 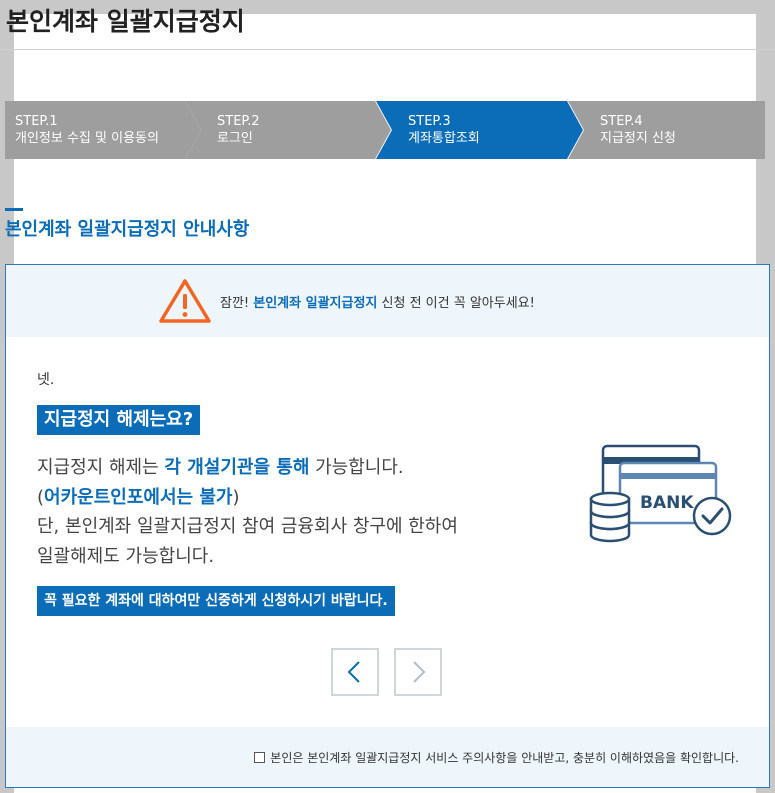 What do you see at coordinates (667, 503) in the screenshot?
I see `svg-text: BANK` at bounding box center [667, 503].